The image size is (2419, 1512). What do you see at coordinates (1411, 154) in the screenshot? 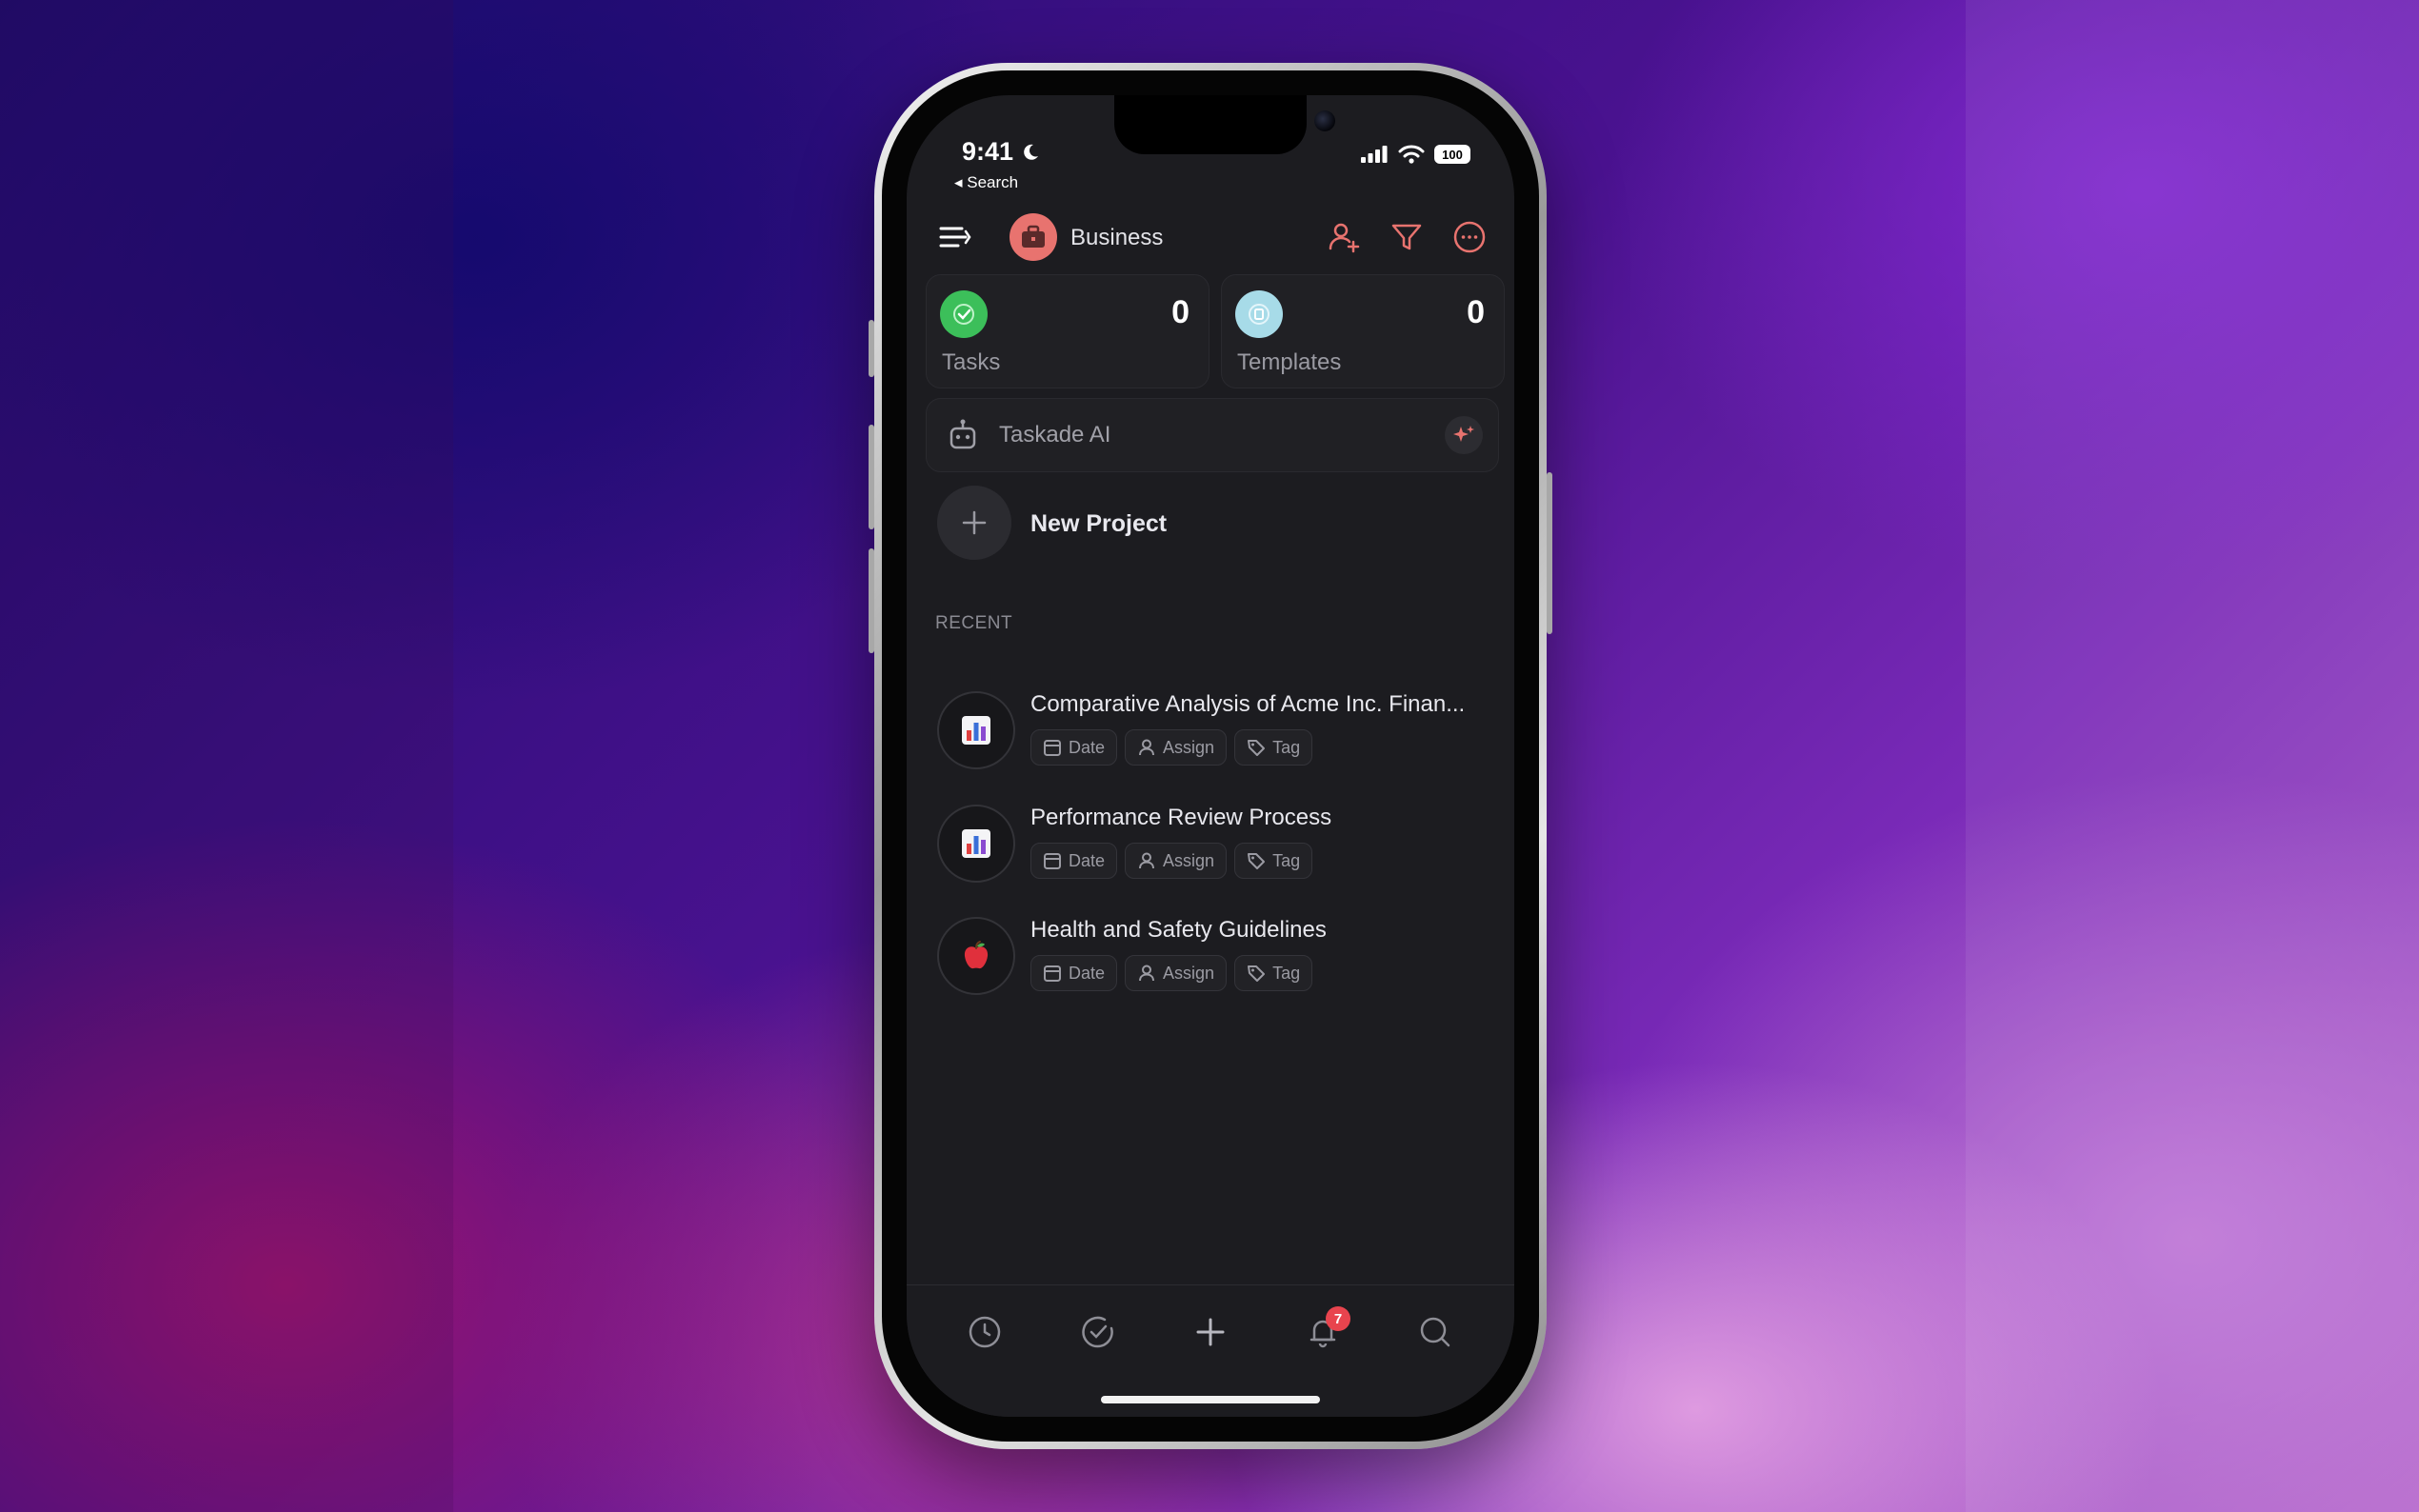
I see `wifi-icon` at bounding box center [1411, 154].